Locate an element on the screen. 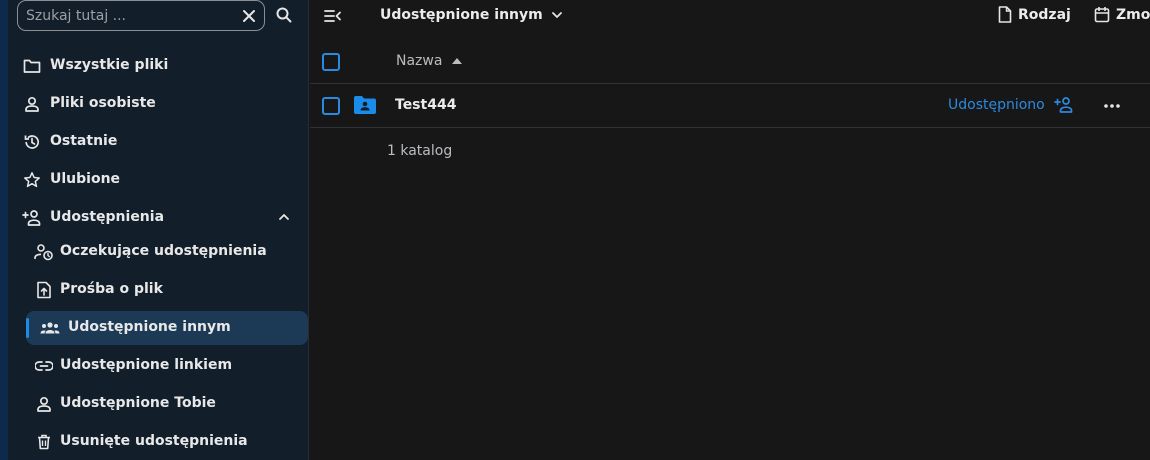 This screenshot has width=1150, height=460. chevron-down-icon is located at coordinates (556, 15).